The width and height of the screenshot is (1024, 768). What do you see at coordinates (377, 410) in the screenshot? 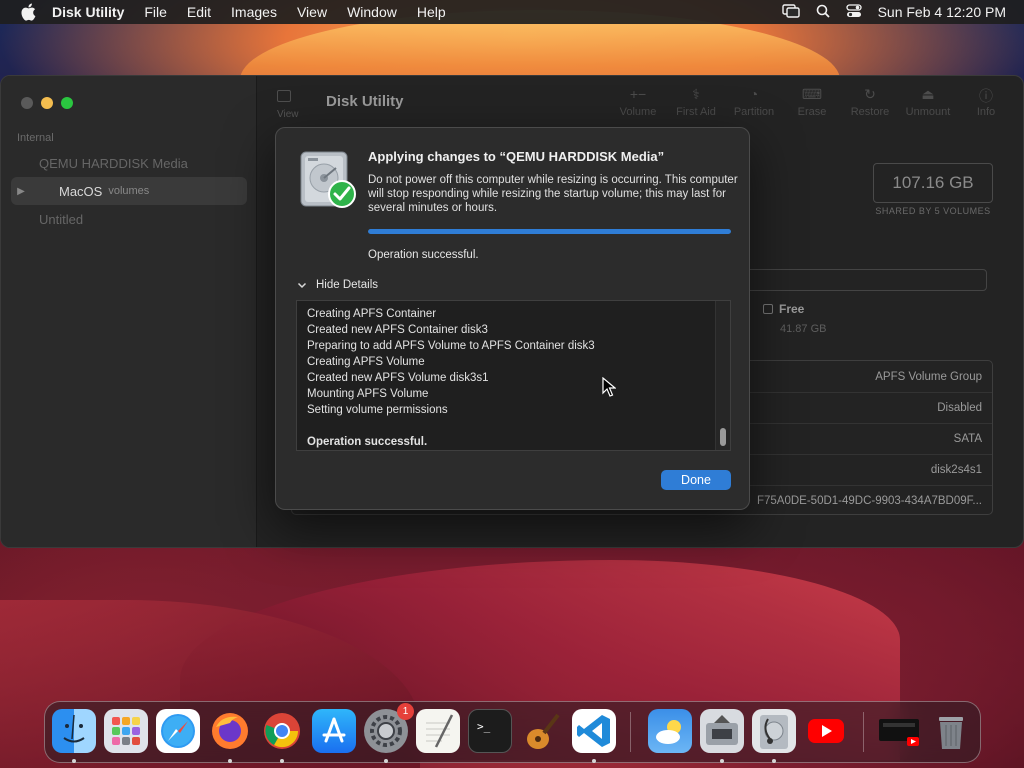
I see `log-line: Setting volume permissions` at bounding box center [377, 410].